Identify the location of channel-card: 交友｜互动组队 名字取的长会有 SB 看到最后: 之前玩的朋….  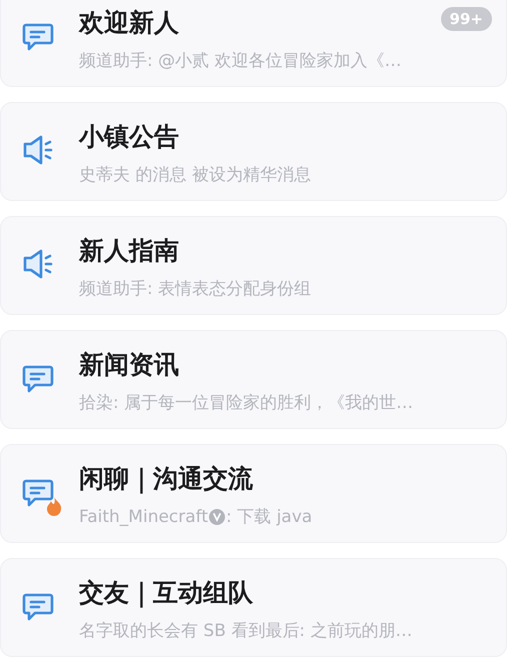
(253, 607).